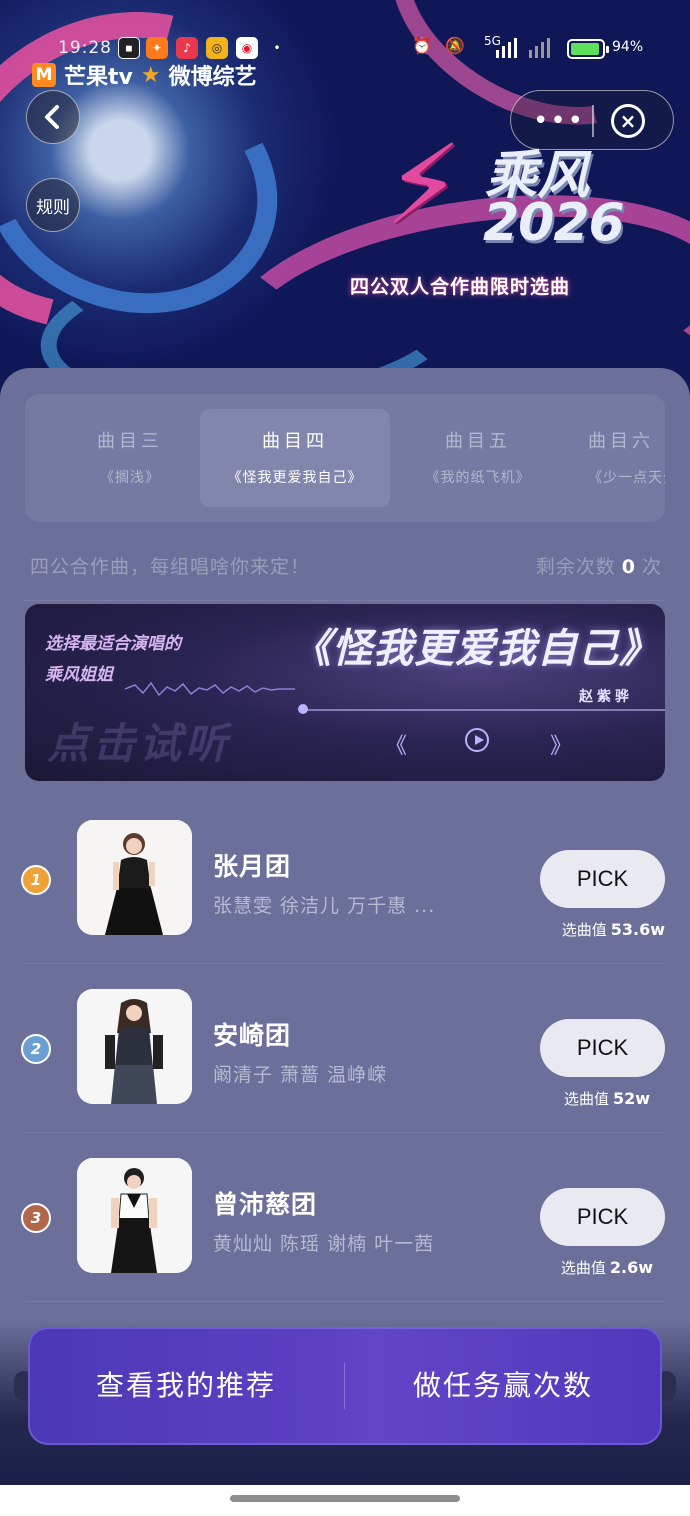 This screenshot has width=690, height=1516. I want to click on show-year: 2026, so click(554, 223).